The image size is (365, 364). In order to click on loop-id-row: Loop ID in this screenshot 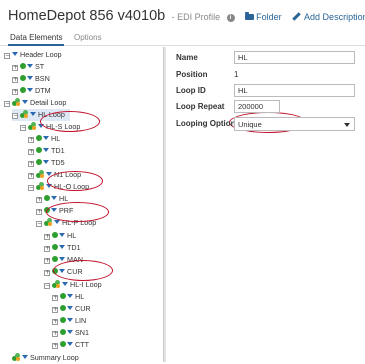, I will do `click(268, 91)`.